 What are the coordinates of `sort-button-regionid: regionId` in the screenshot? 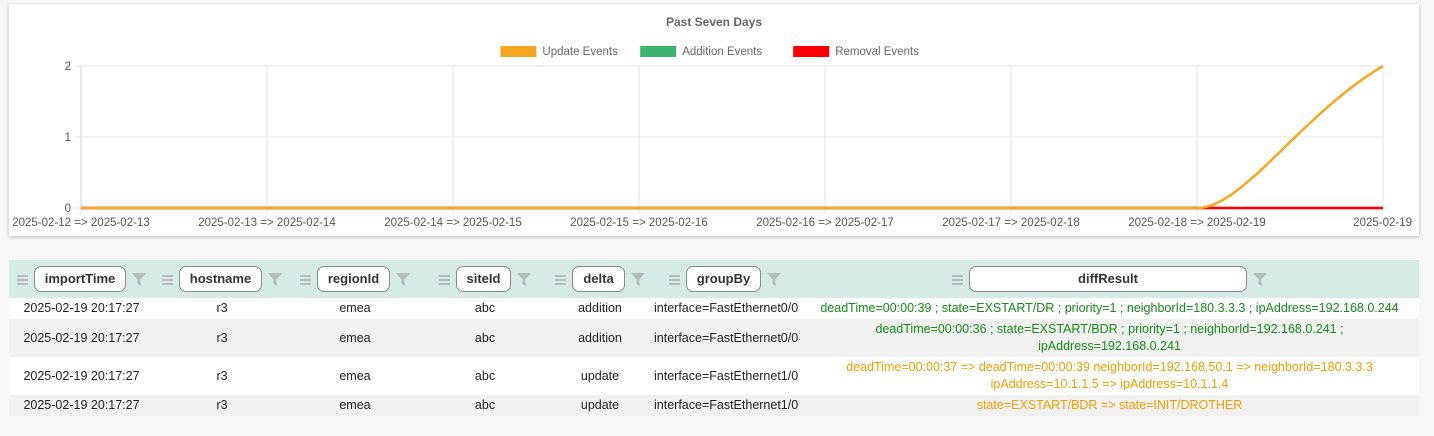 It's located at (353, 279).